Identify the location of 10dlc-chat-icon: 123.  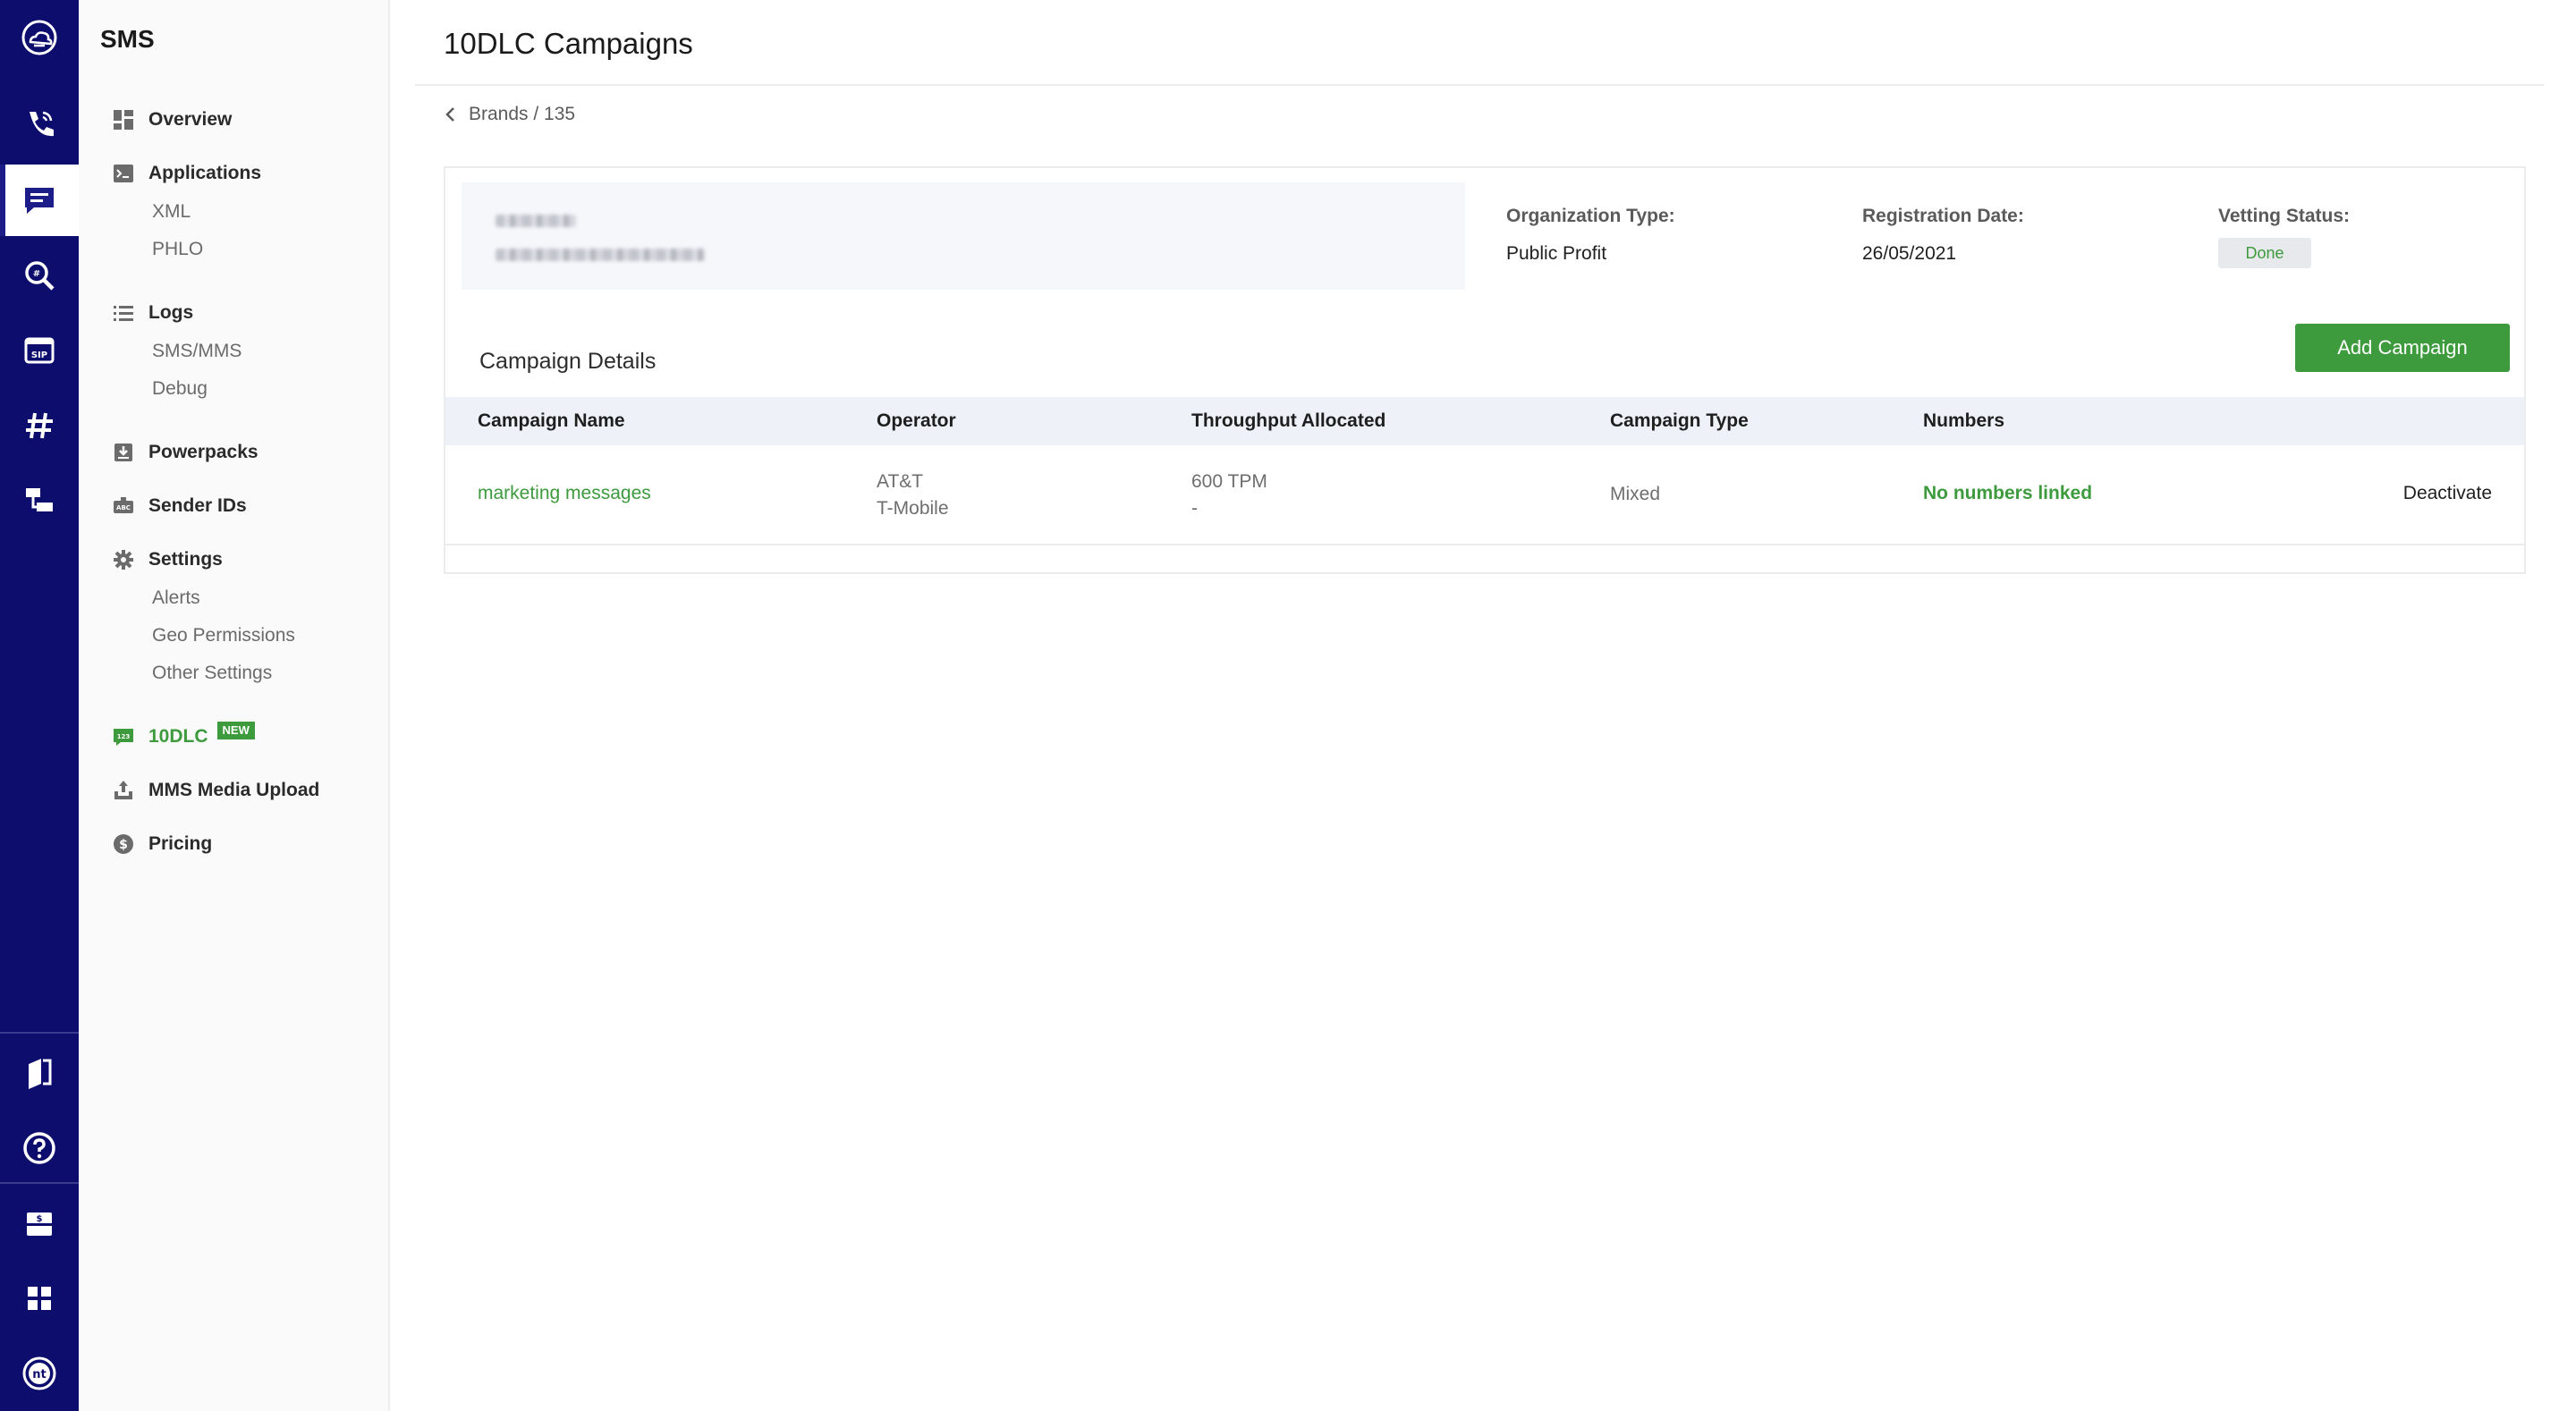
(123, 737).